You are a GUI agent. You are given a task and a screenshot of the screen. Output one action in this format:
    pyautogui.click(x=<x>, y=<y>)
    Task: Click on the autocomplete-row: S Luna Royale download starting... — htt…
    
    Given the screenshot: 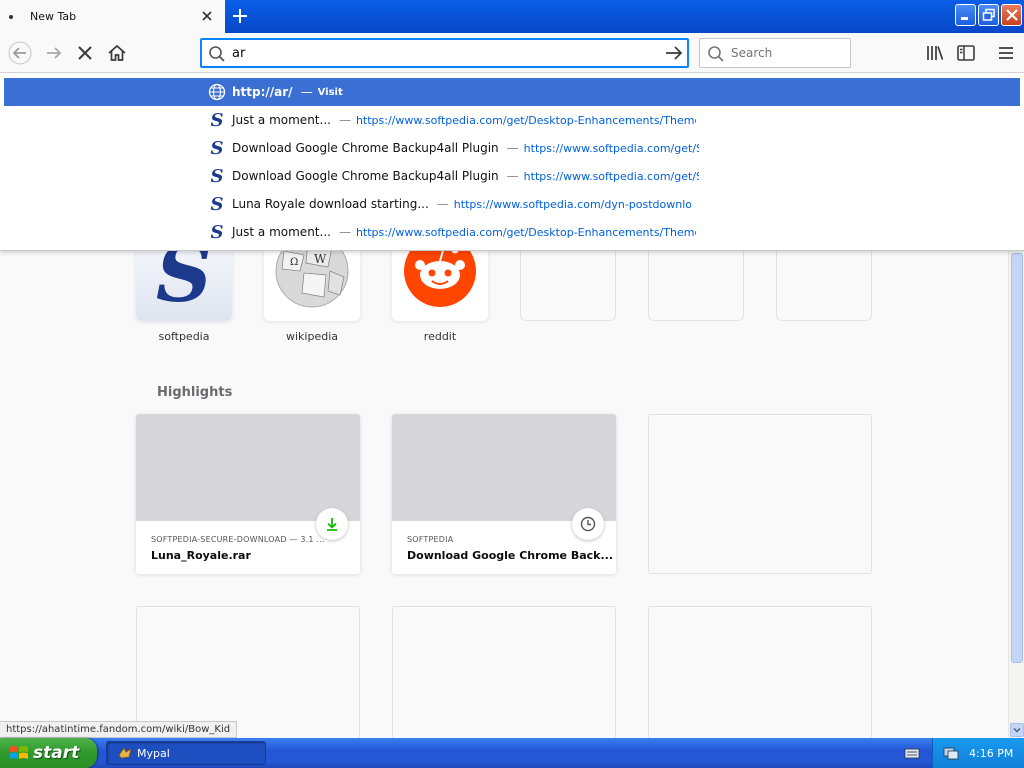 What is the action you would take?
    pyautogui.click(x=512, y=204)
    